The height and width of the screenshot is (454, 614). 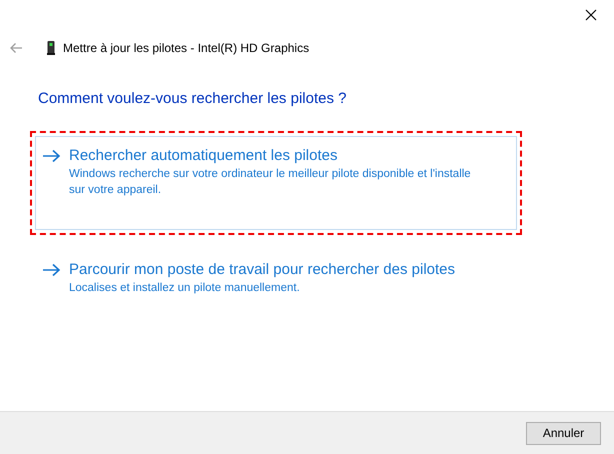 I want to click on question-heading: Comment voulez-vous rechercher les pilotes ?, so click(x=193, y=99).